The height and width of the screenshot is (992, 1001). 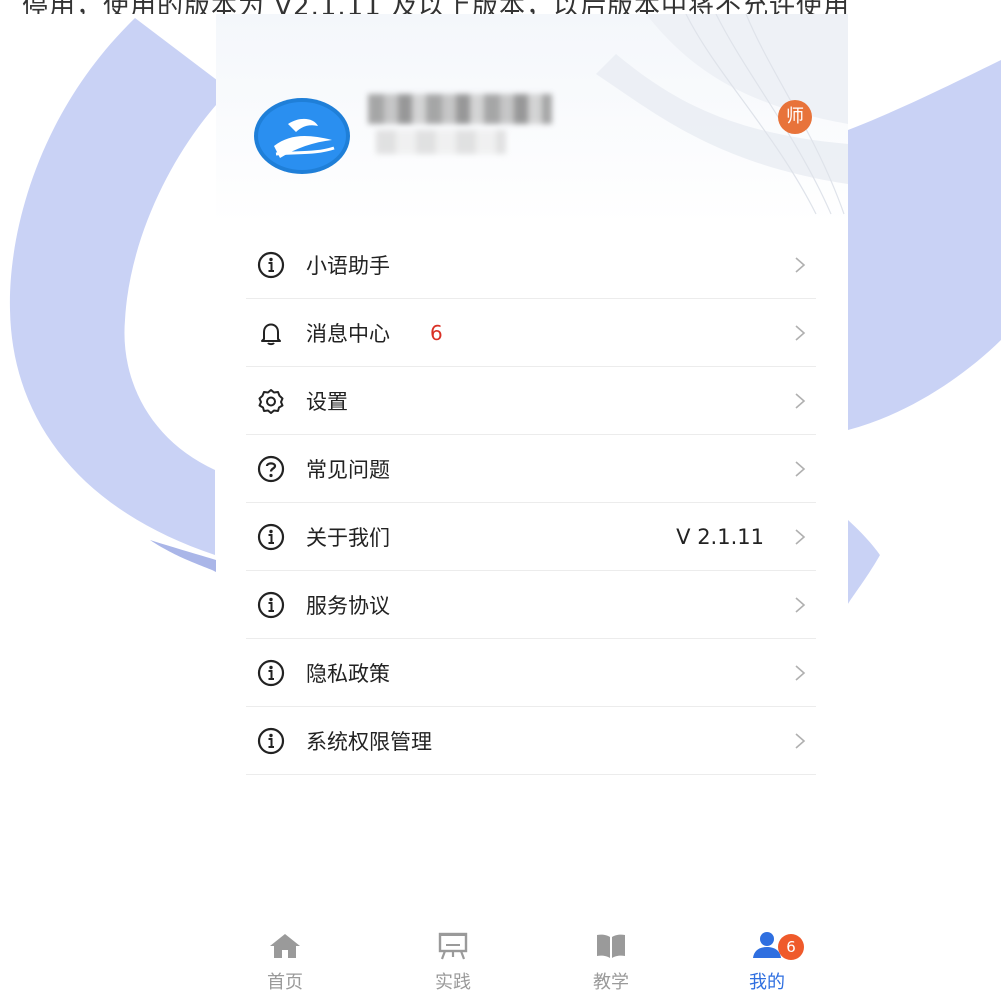 What do you see at coordinates (531, 469) in the screenshot?
I see `menu-item-faq: 常见问题` at bounding box center [531, 469].